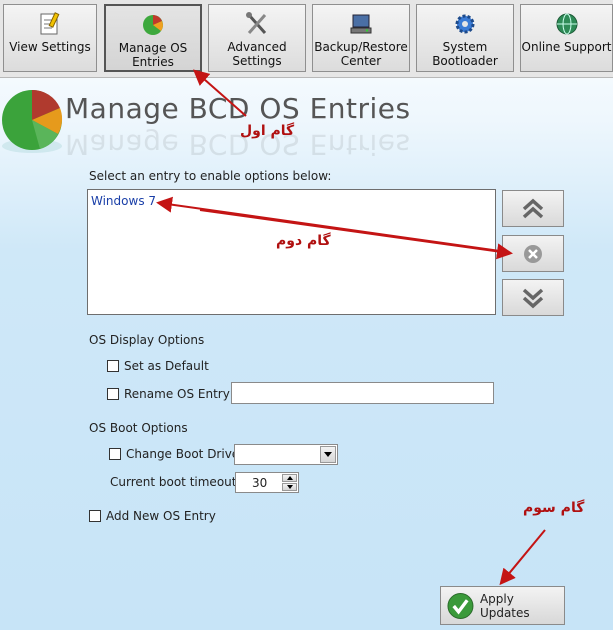 The image size is (613, 630). Describe the element at coordinates (210, 176) in the screenshot. I see `entry-prompt: Select an entry to enable options below:` at that location.